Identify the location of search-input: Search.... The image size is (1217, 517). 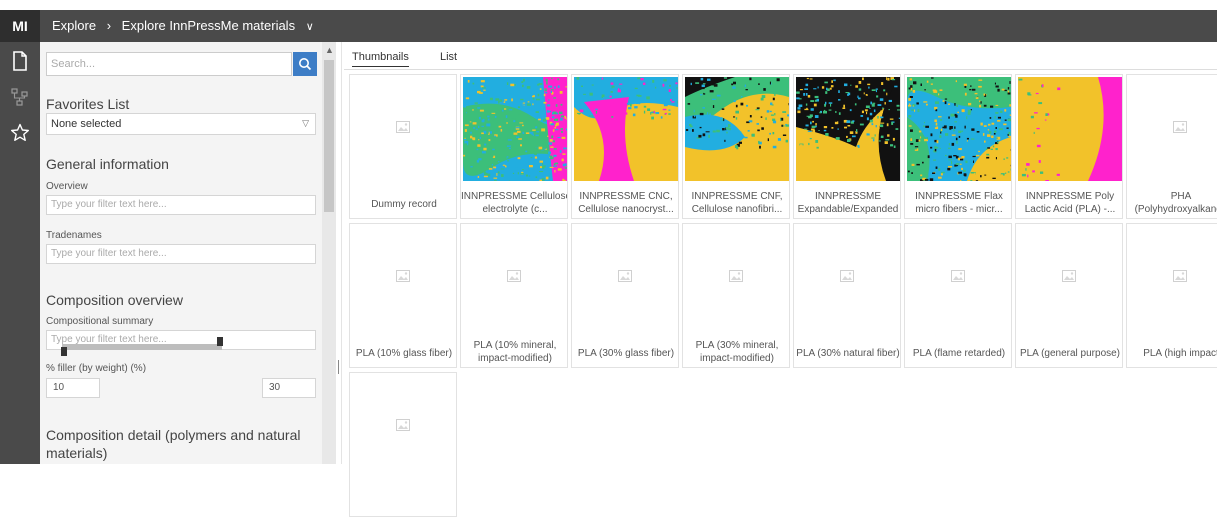
(169, 64).